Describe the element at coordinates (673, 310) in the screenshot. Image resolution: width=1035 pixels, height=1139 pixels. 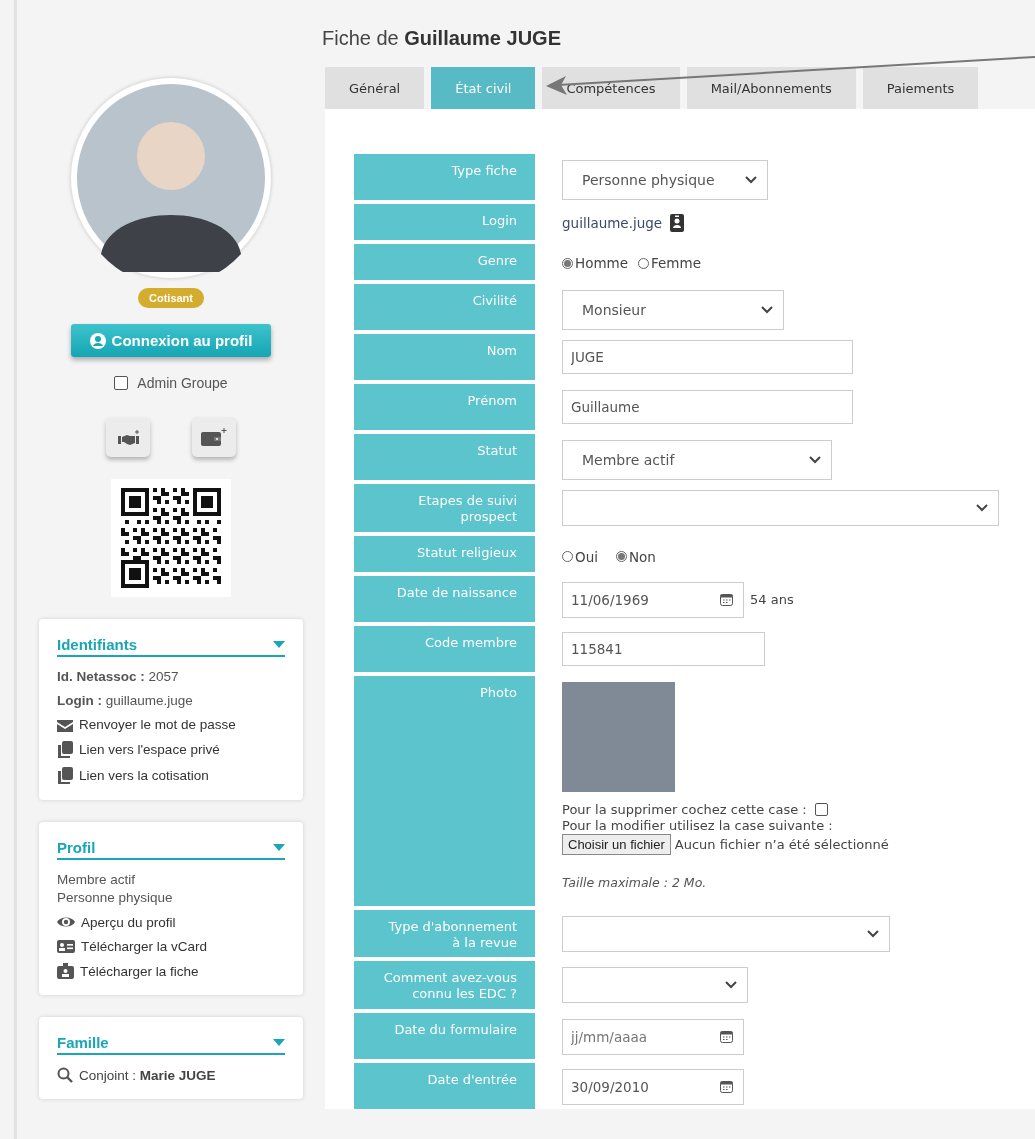
I see `select-field: Monsieur` at that location.